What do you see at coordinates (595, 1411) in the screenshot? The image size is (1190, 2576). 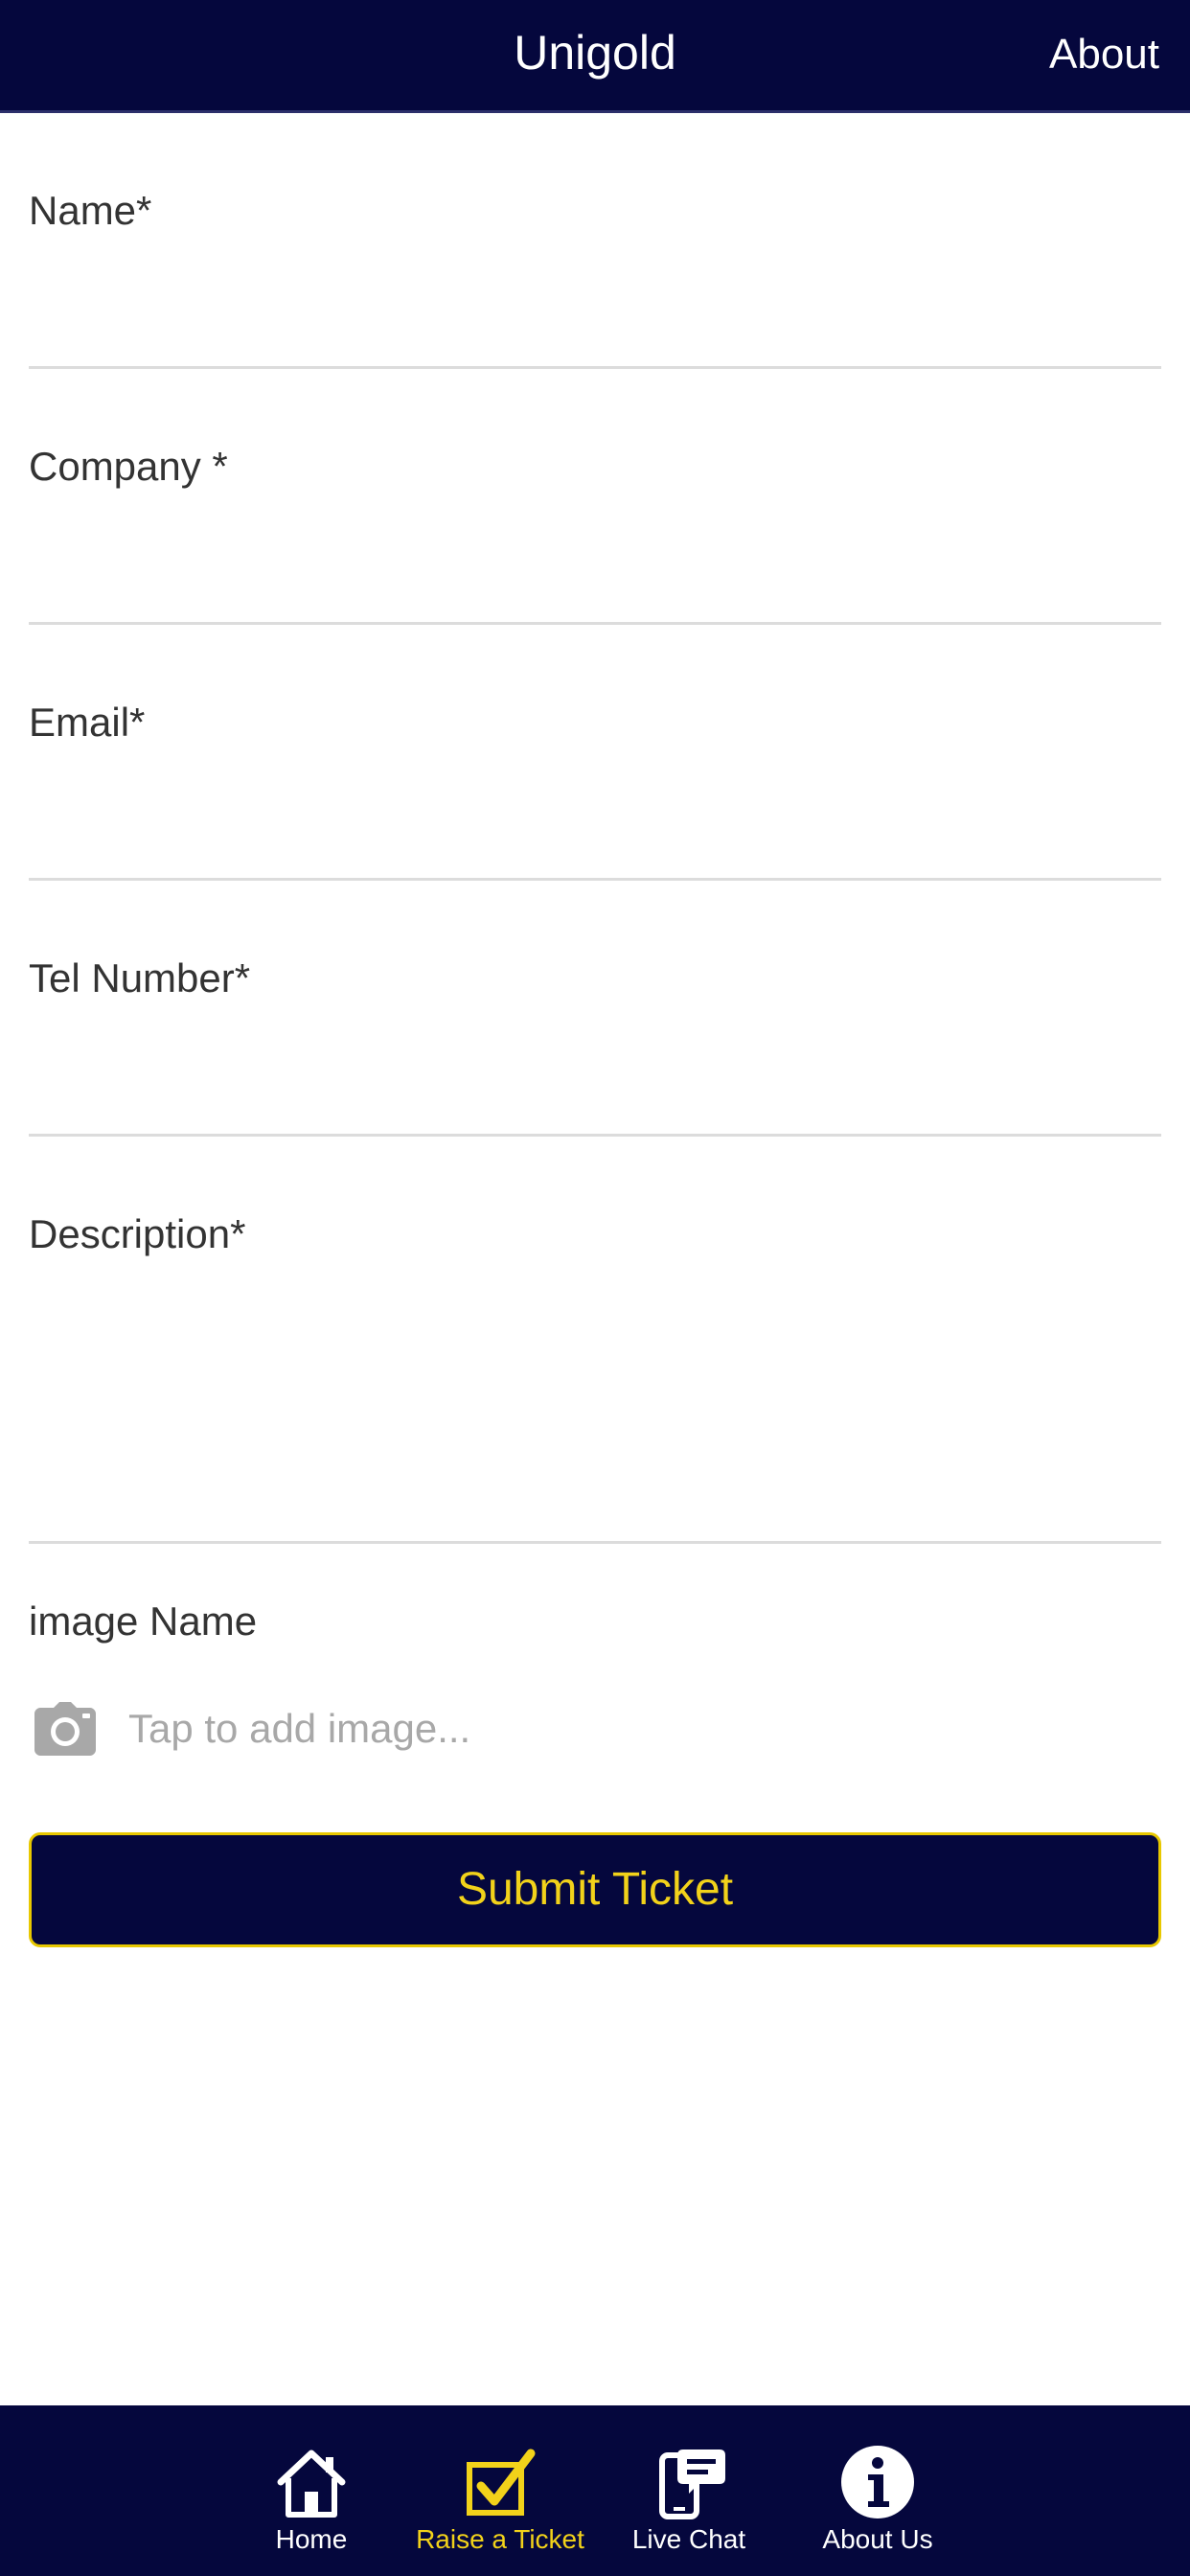 I see `description-input` at bounding box center [595, 1411].